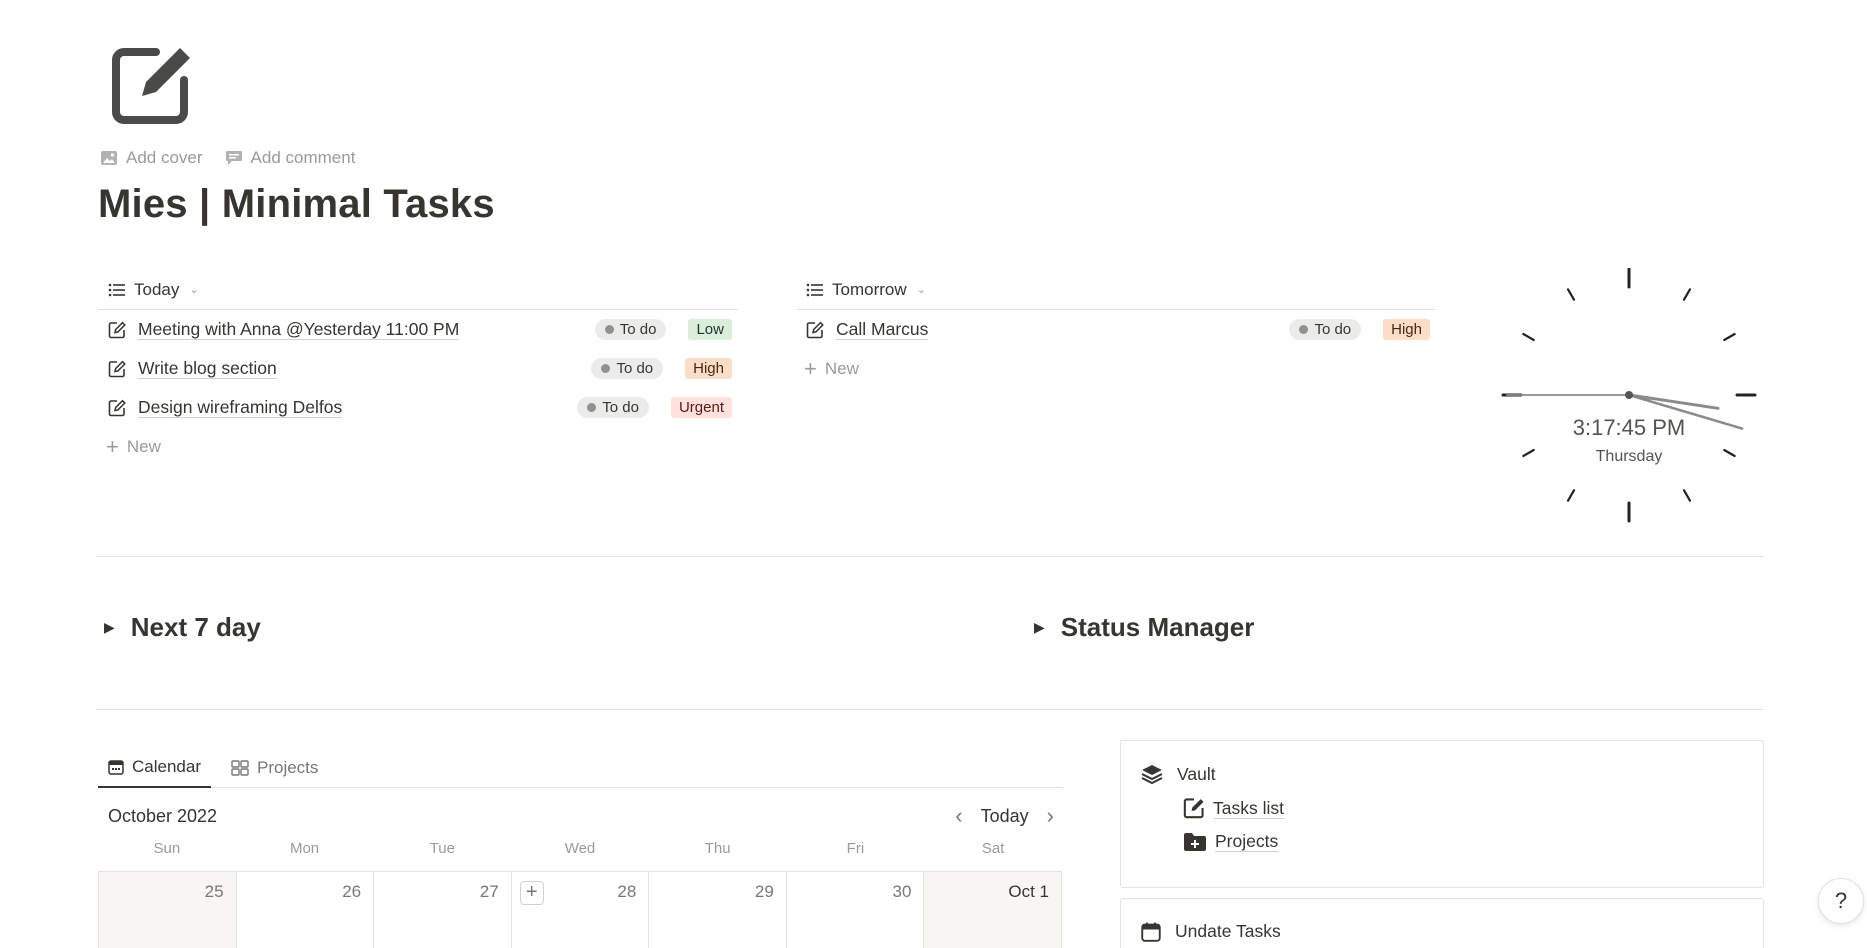 The height and width of the screenshot is (948, 1867). I want to click on add-comment-button: Add comment, so click(290, 158).